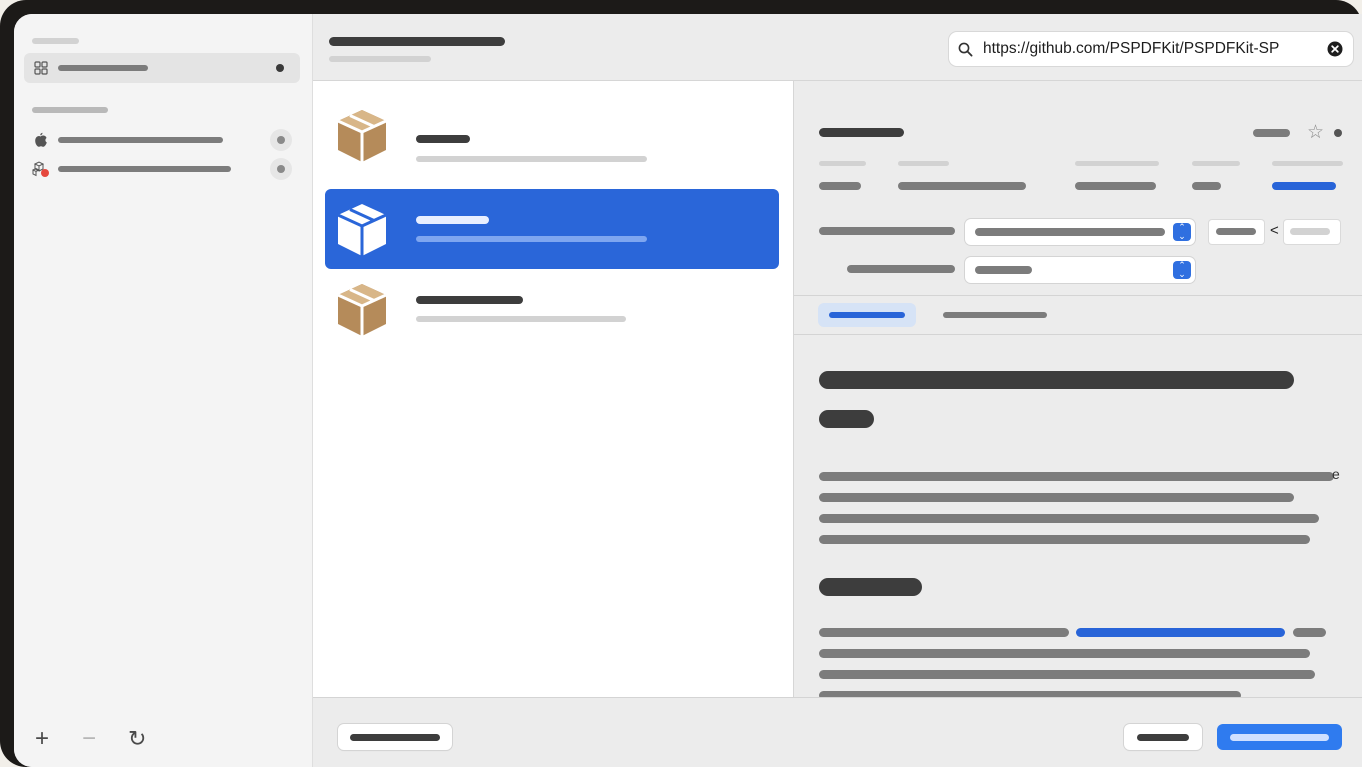 The image size is (1362, 767). I want to click on dependency-rule-label, so click(887, 231).